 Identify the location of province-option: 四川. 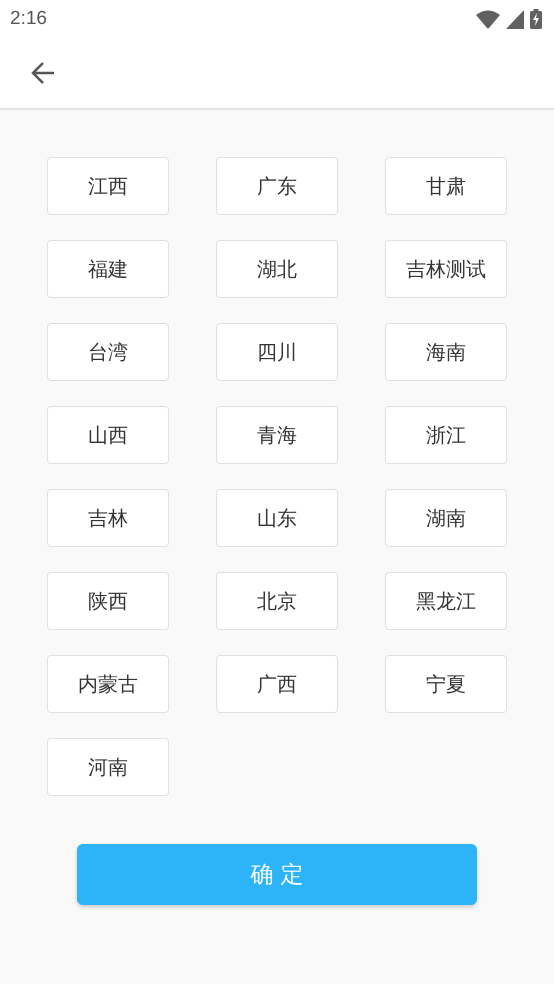
(277, 352).